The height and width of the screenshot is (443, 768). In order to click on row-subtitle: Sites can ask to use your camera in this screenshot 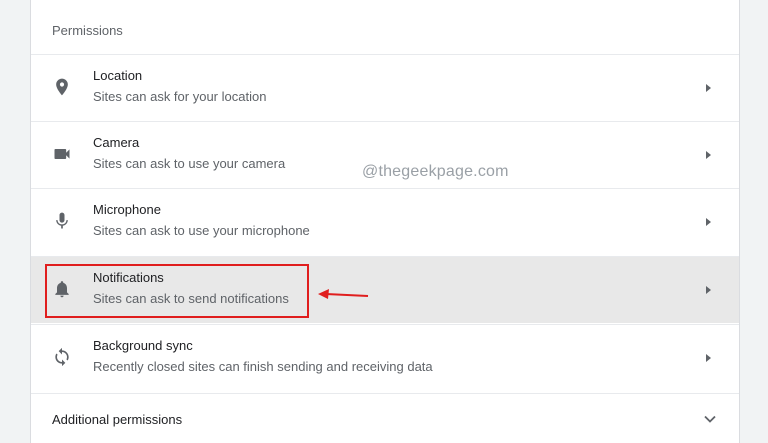, I will do `click(189, 163)`.